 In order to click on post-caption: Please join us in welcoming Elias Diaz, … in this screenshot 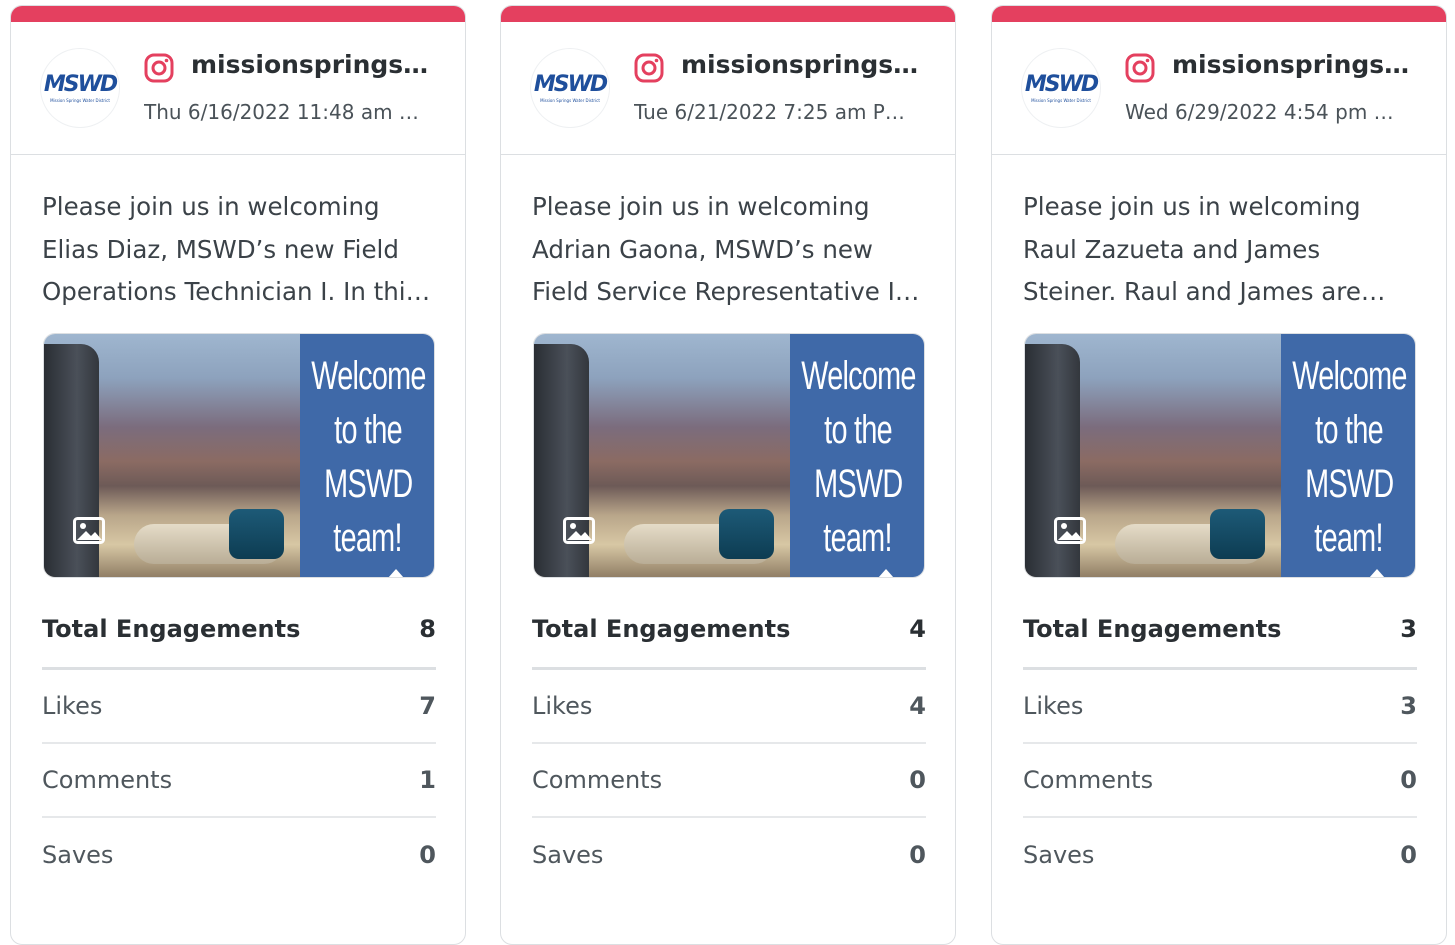, I will do `click(230, 249)`.